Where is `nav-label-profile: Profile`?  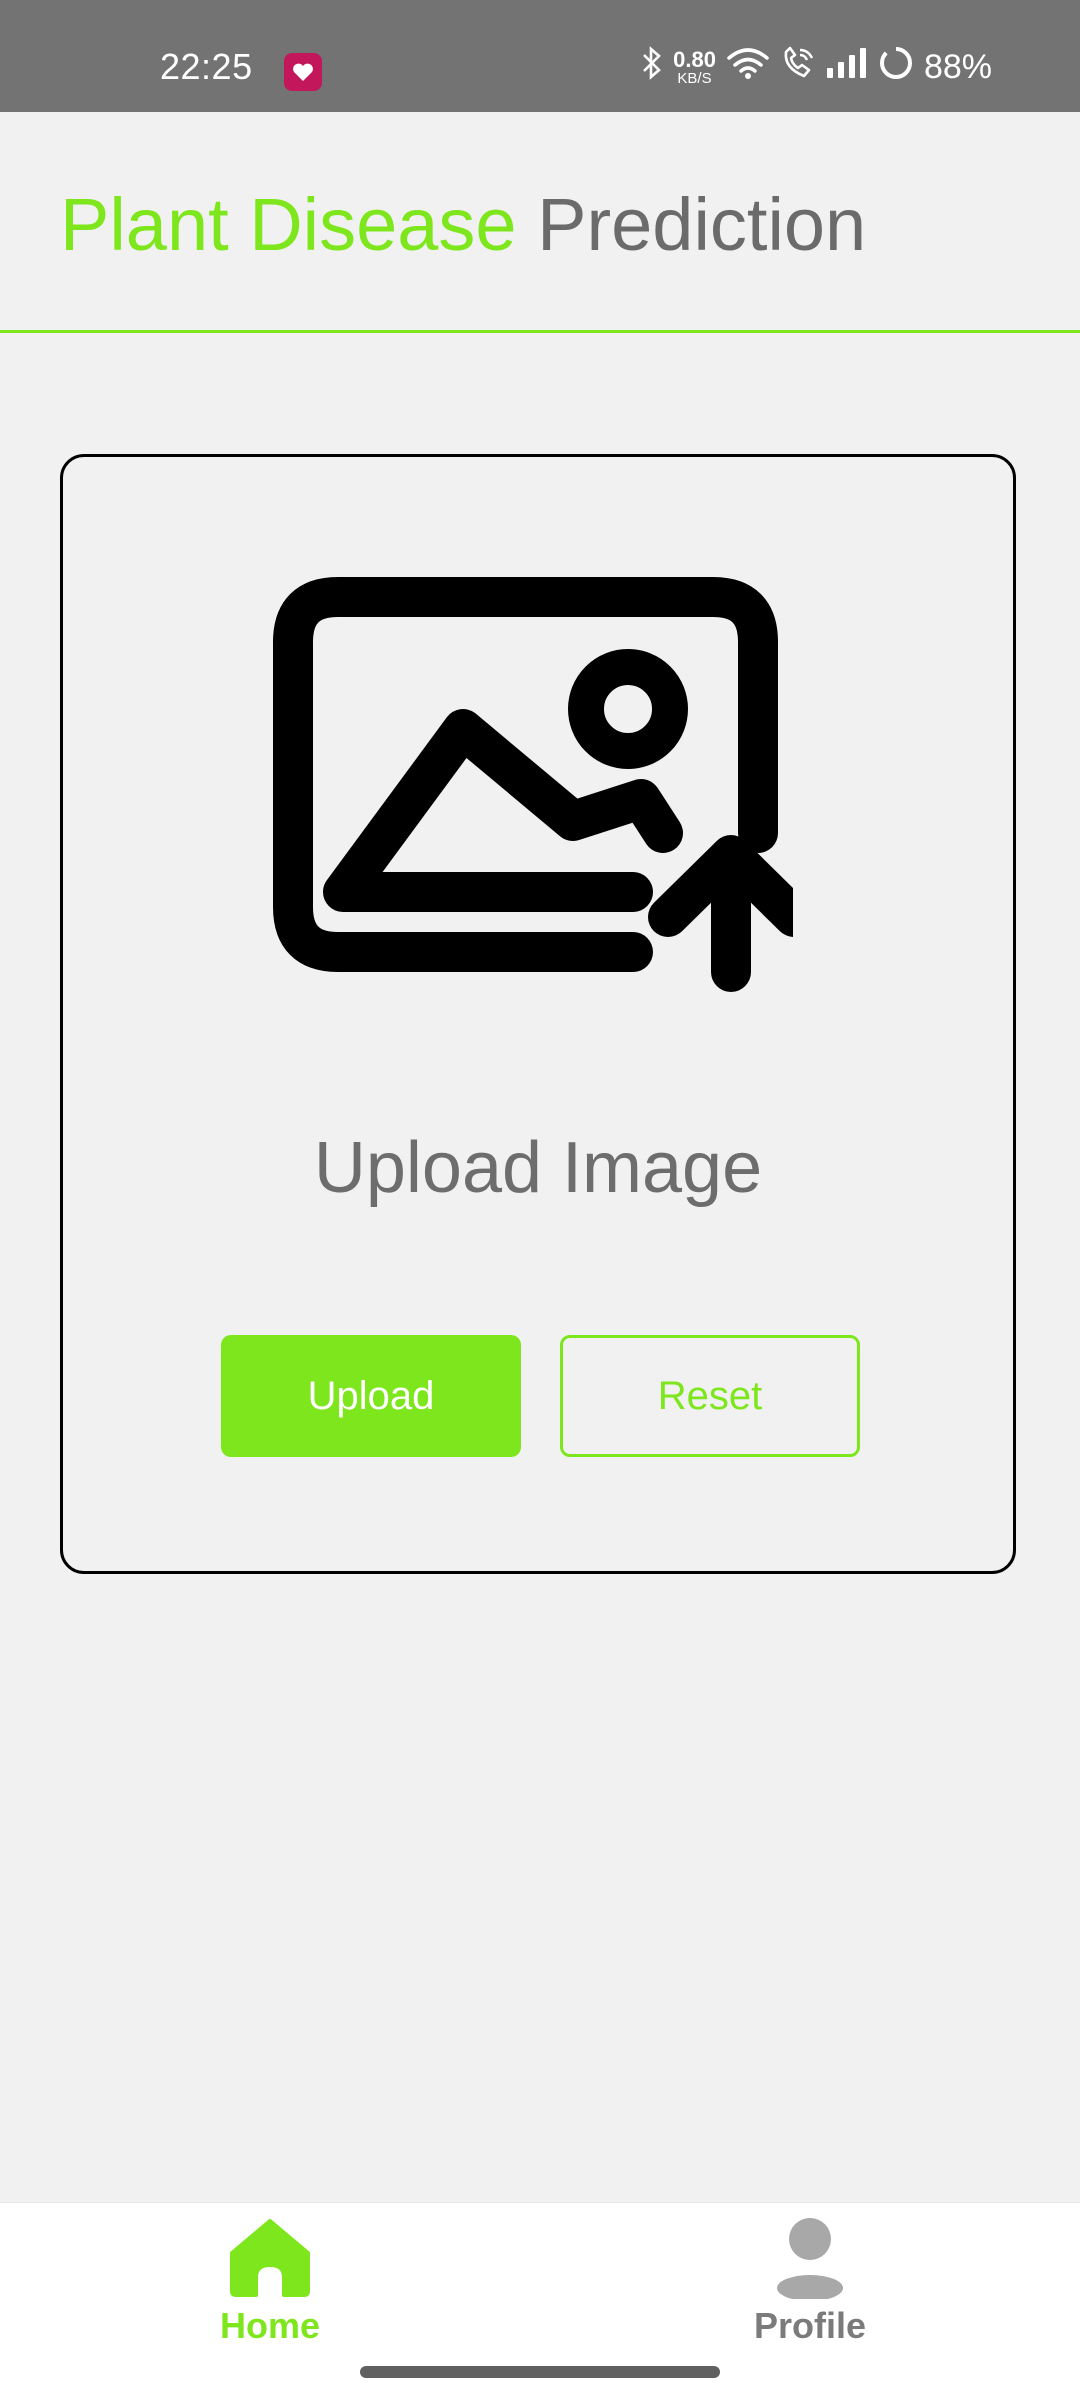
nav-label-profile: Profile is located at coordinates (810, 2325).